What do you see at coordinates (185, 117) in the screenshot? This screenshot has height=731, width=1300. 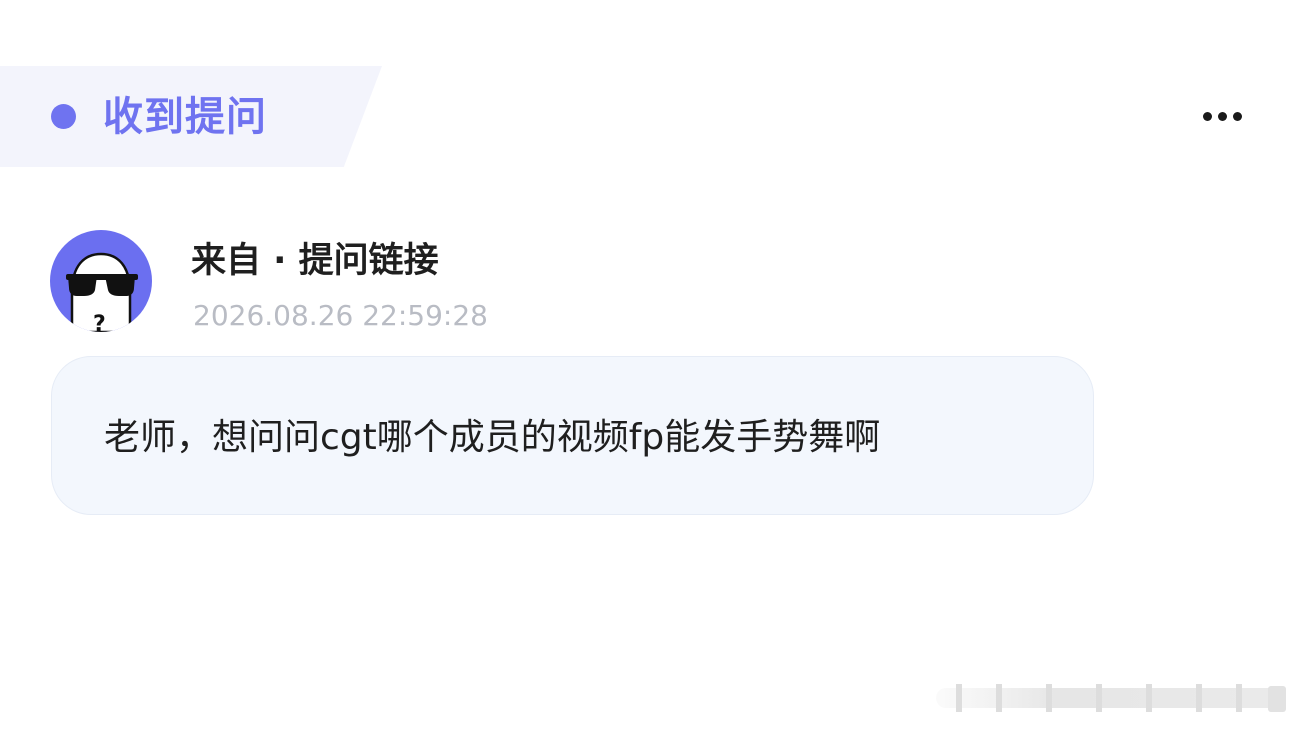 I see `page-title: 收到提问` at bounding box center [185, 117].